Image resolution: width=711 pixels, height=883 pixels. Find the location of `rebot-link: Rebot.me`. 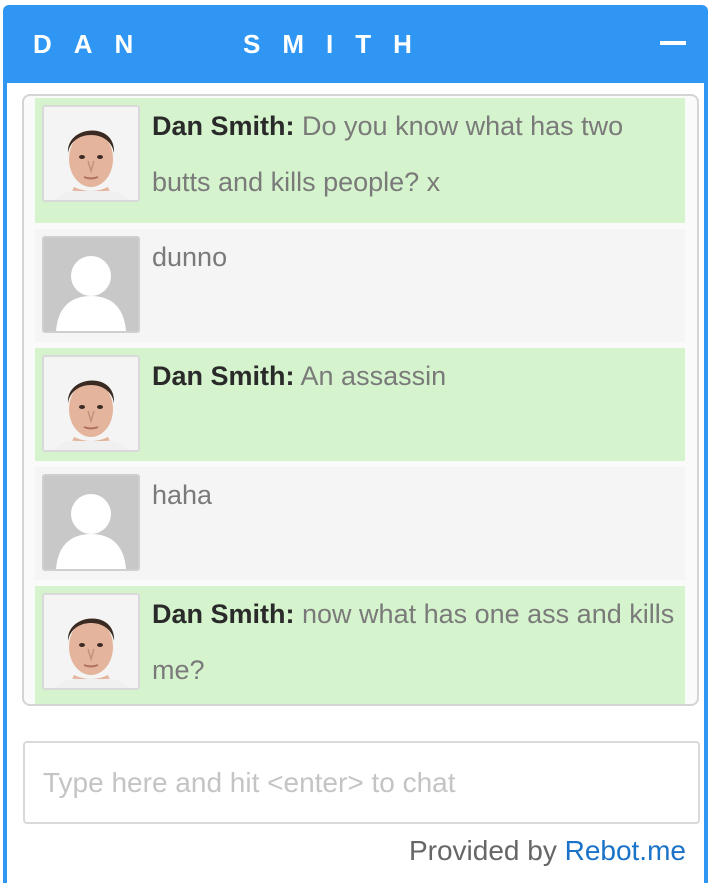

rebot-link: Rebot.me is located at coordinates (625, 850).